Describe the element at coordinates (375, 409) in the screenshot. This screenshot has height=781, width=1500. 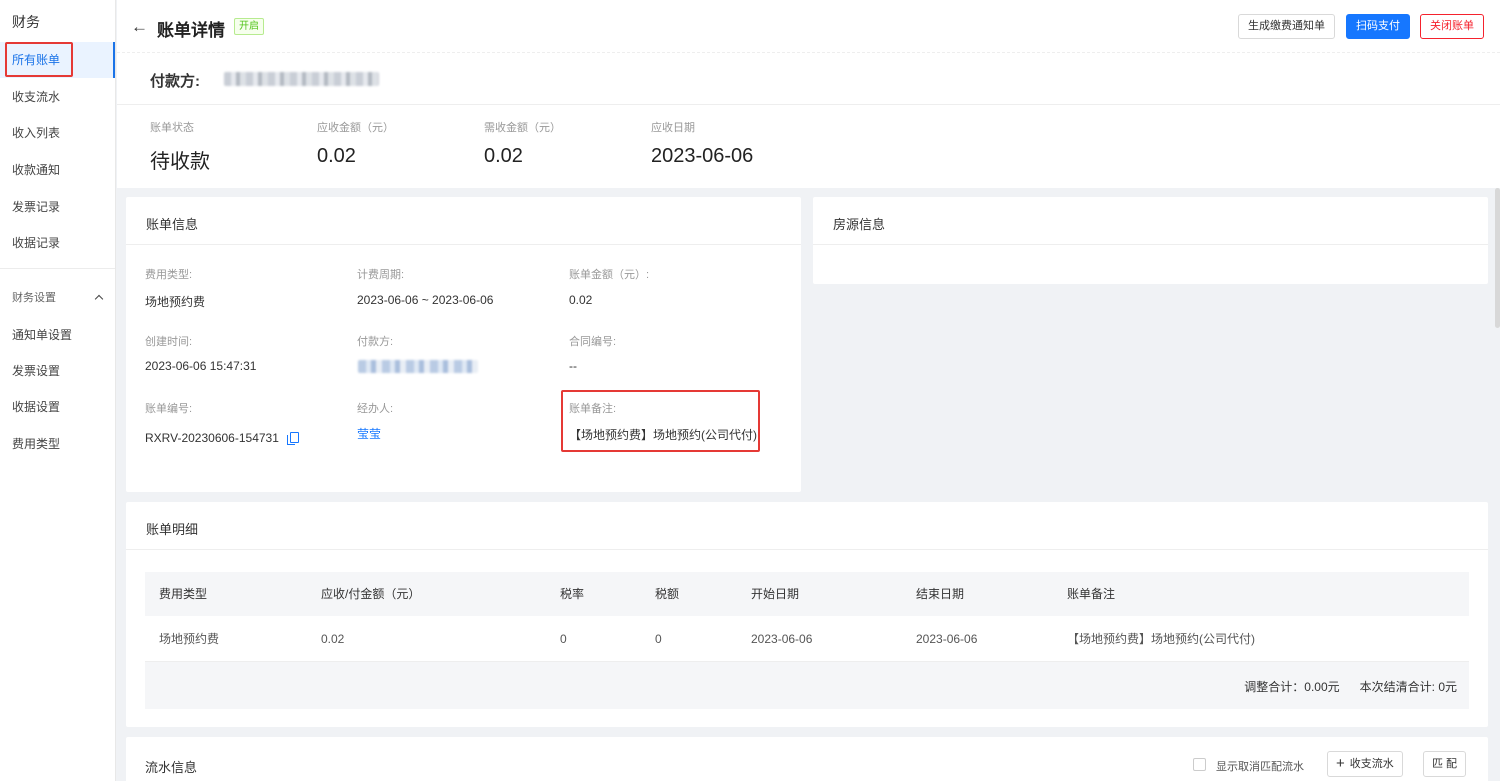
I see `handler-label: 经办人:` at that location.